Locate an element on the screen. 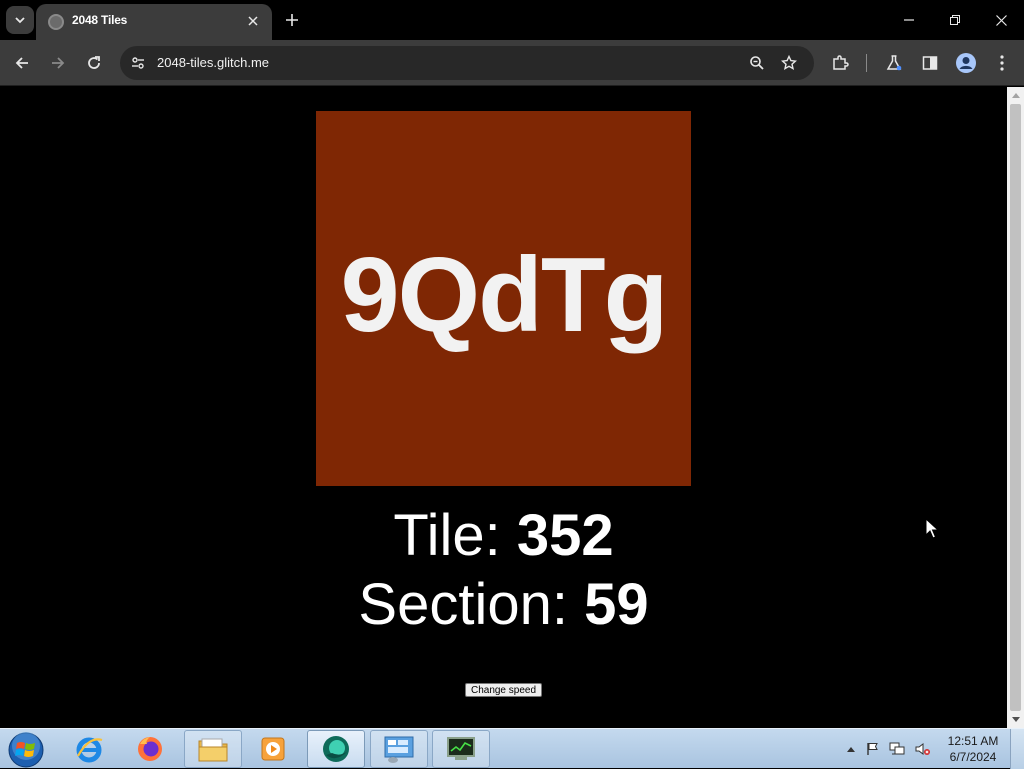  plus-icon is located at coordinates (292, 20).